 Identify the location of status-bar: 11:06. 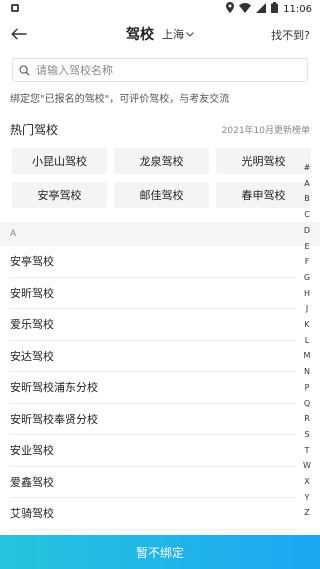
(160, 9).